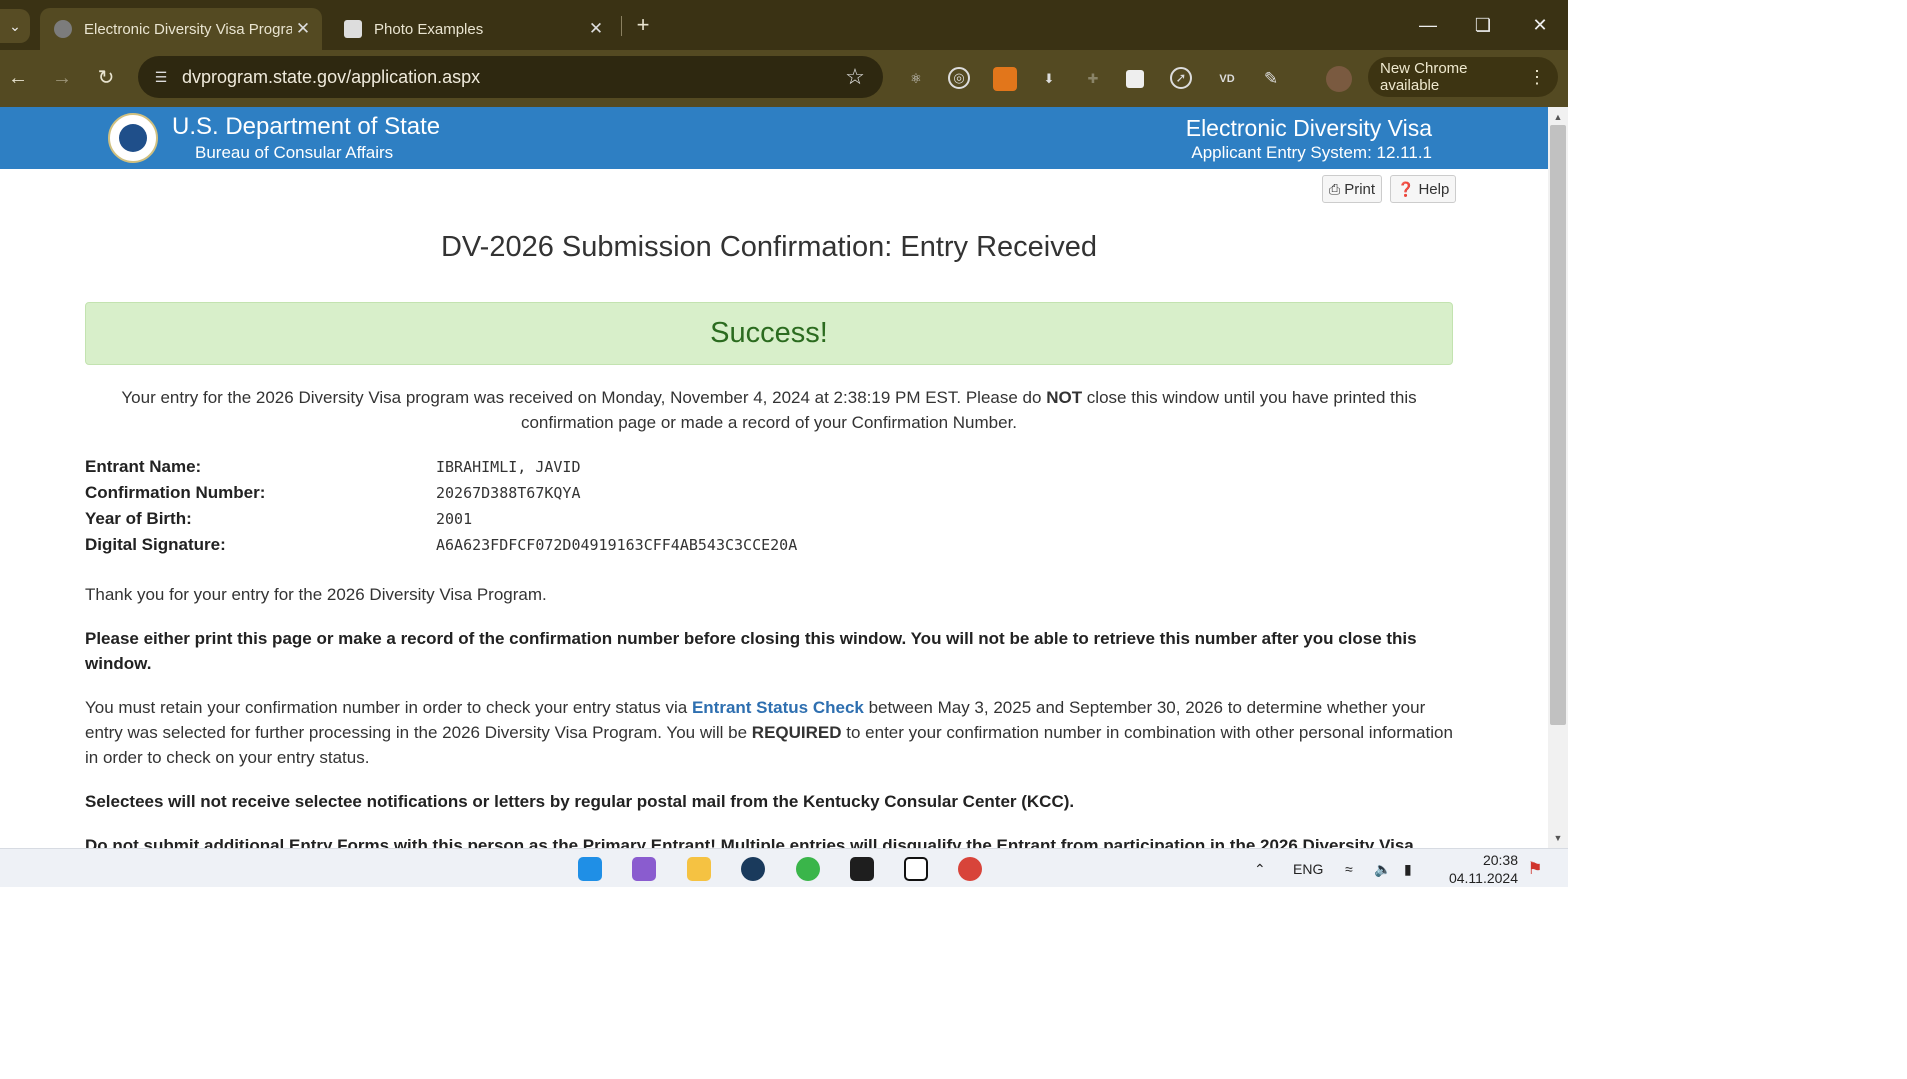  I want to click on photo-icon, so click(353, 29).